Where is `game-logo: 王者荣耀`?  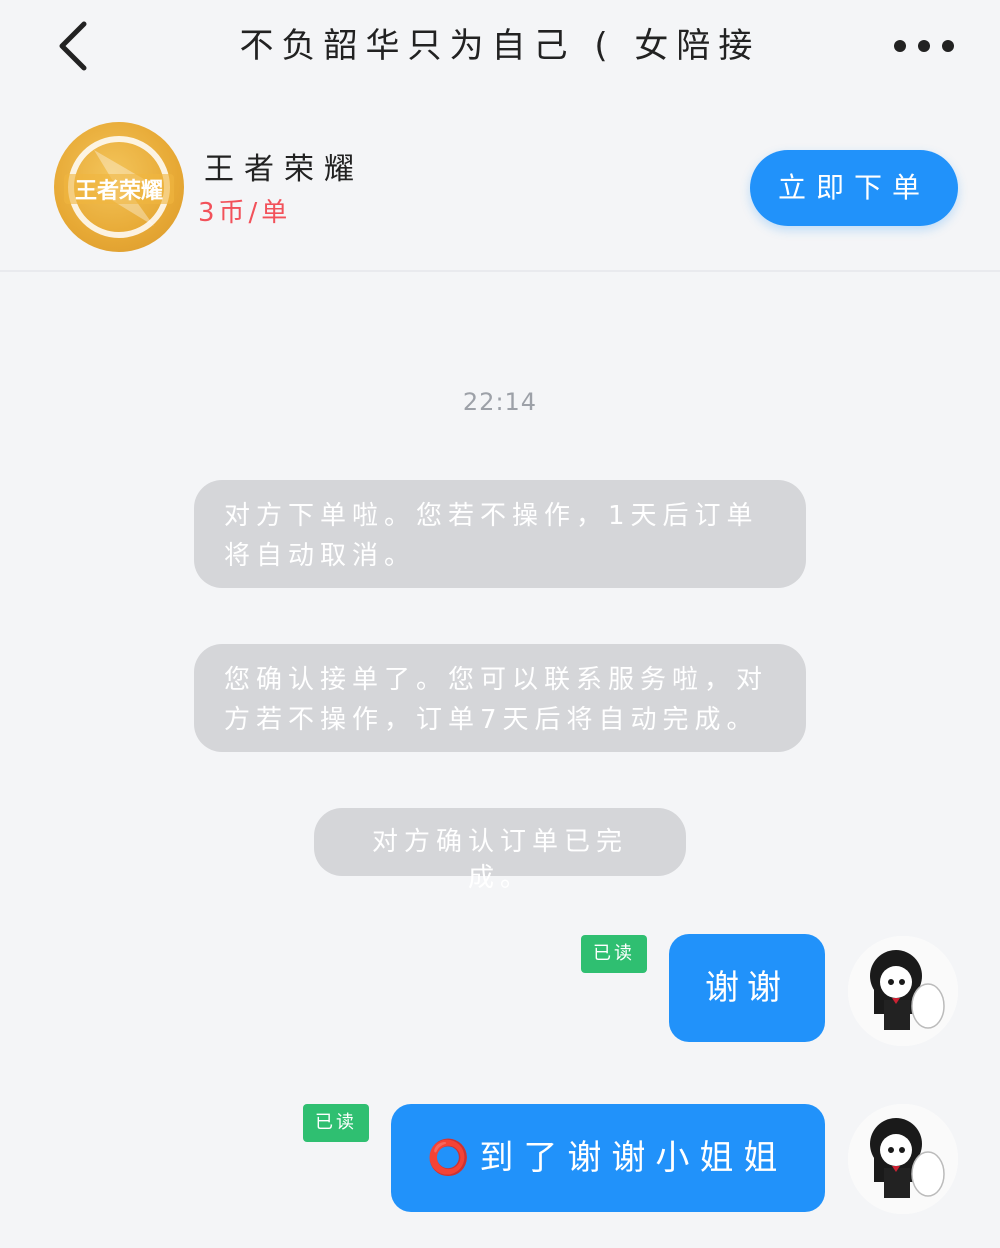
game-logo: 王者荣耀 is located at coordinates (119, 187).